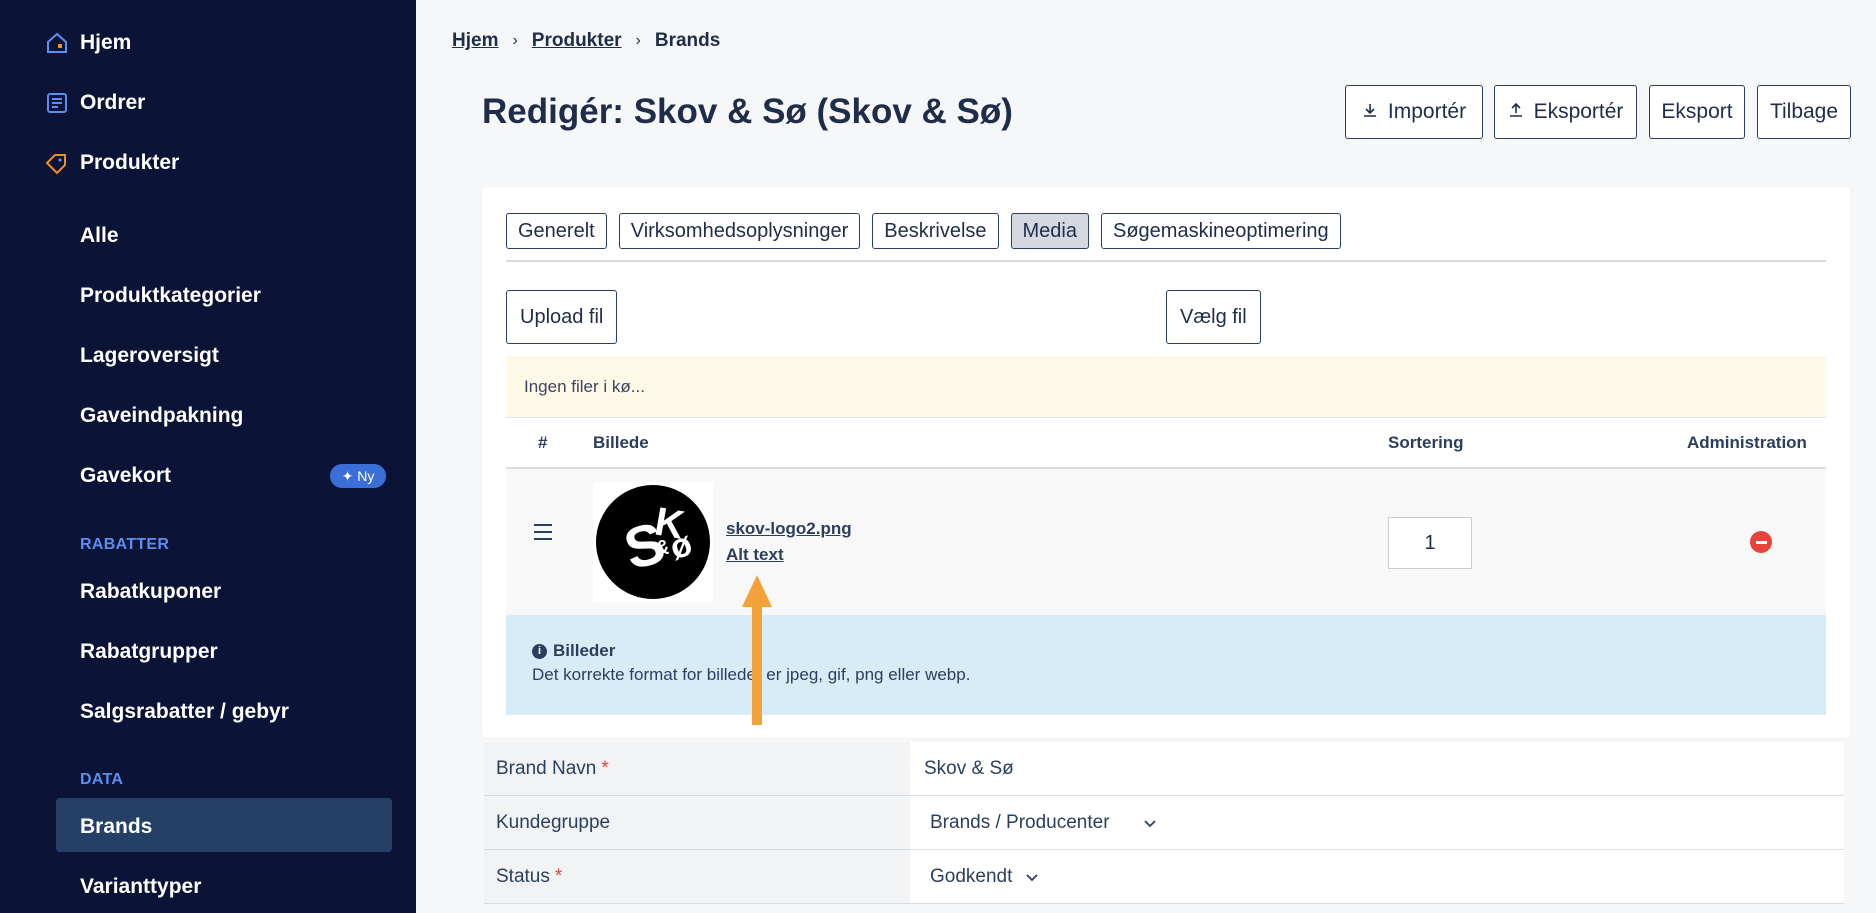 The width and height of the screenshot is (1876, 913). What do you see at coordinates (935, 231) in the screenshot?
I see `tab-description: Beskrivelse` at bounding box center [935, 231].